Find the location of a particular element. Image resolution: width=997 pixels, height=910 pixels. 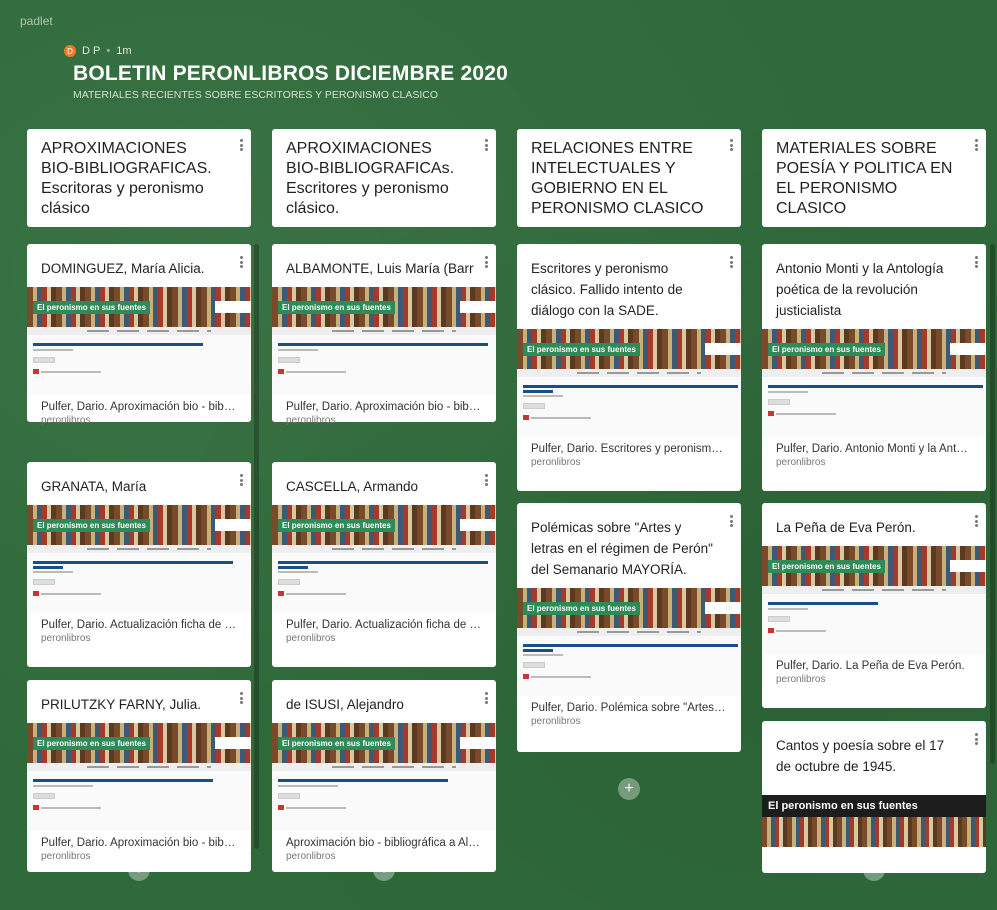

author-name: D P is located at coordinates (91, 51).